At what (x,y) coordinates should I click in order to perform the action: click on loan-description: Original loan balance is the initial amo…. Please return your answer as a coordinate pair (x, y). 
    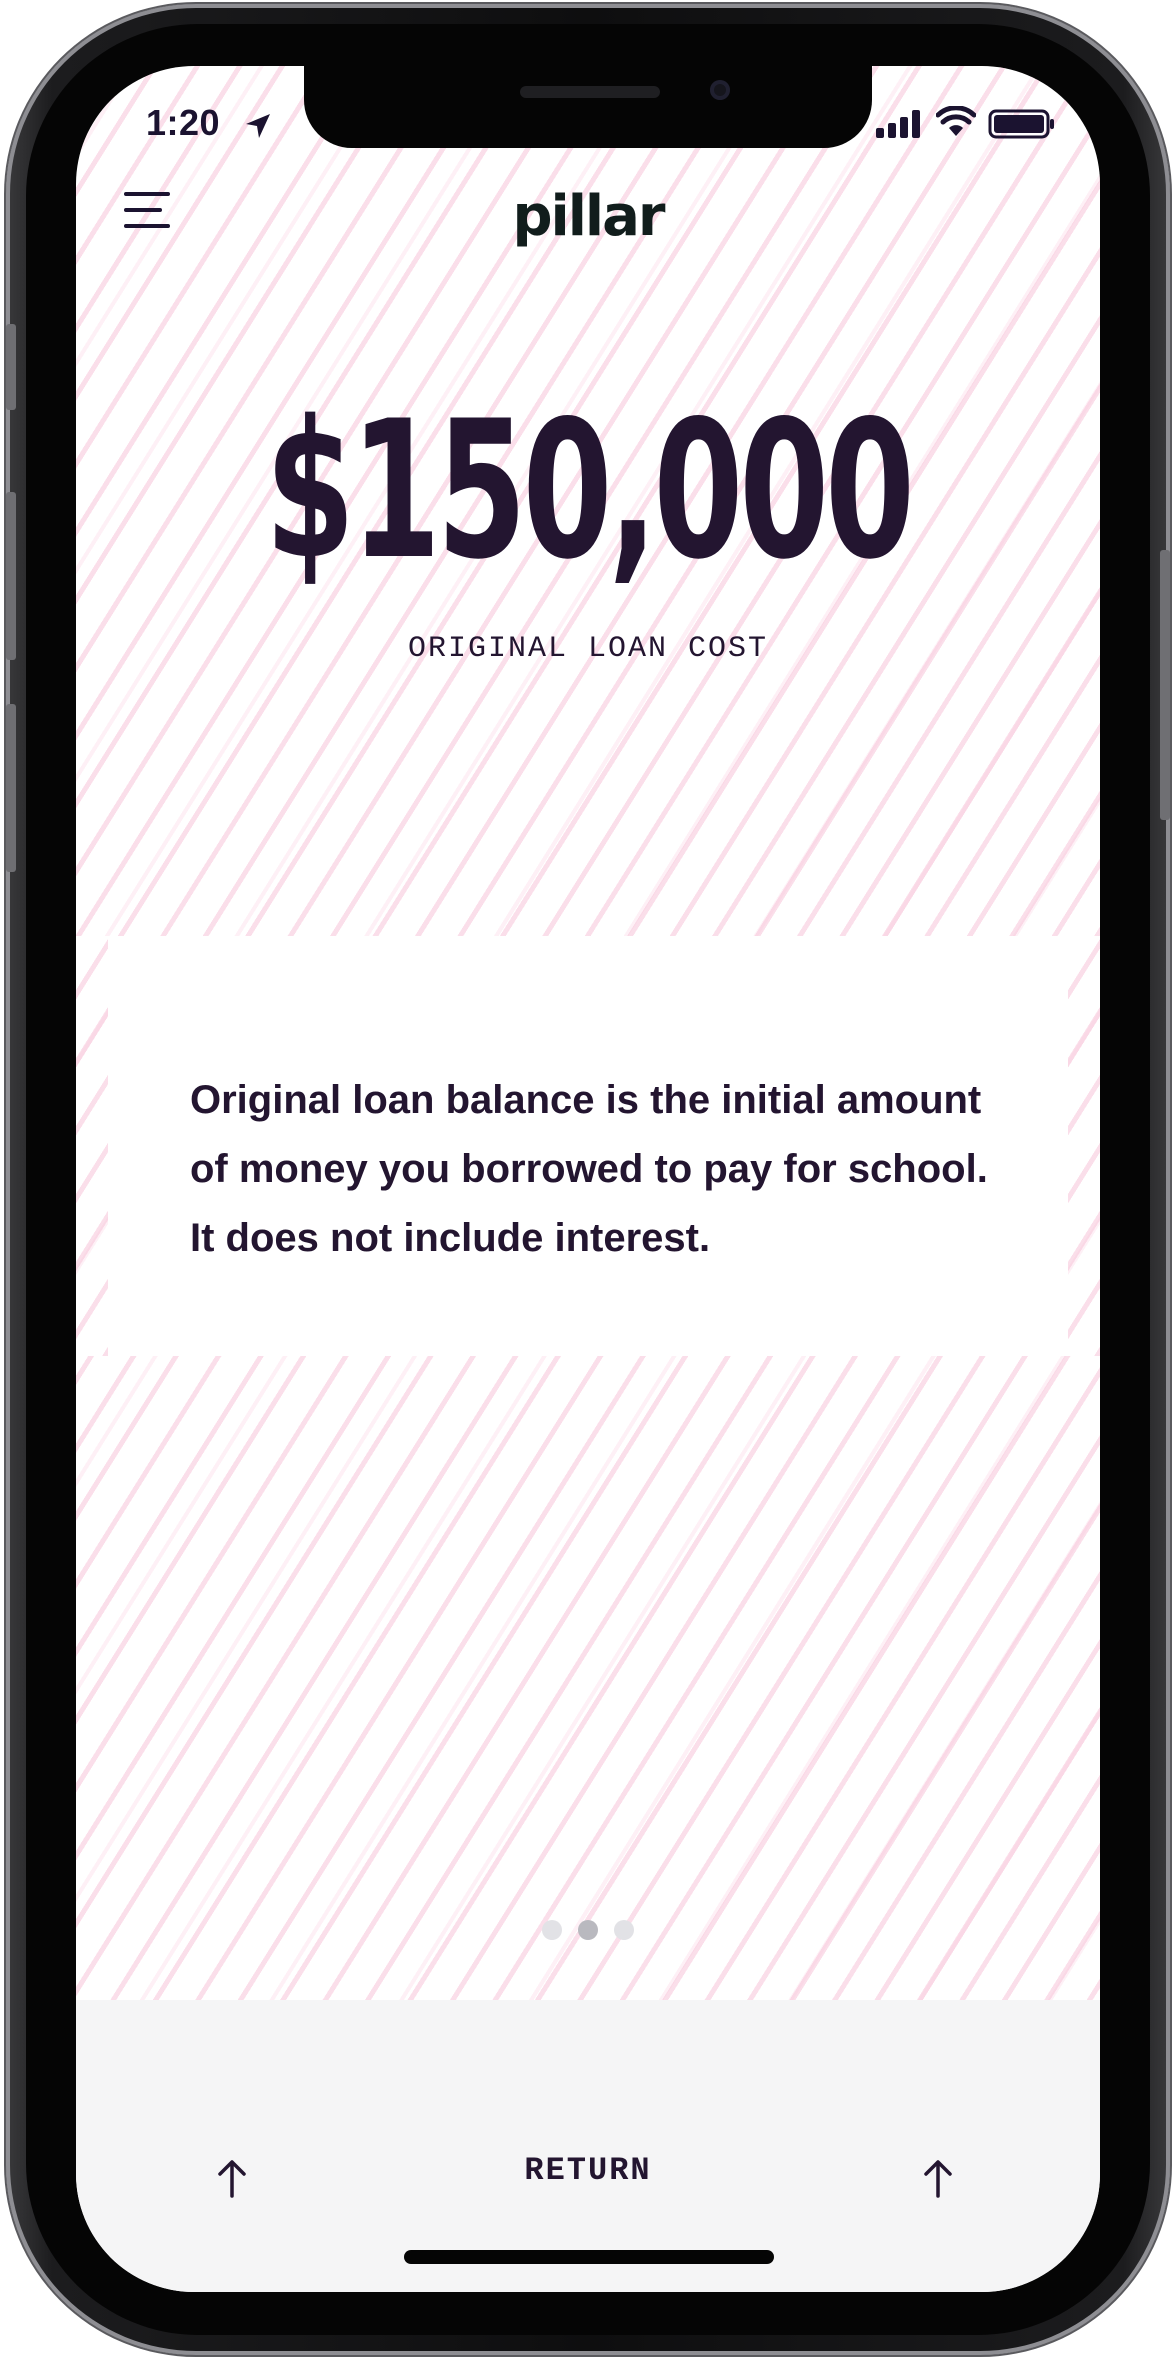
    Looking at the image, I should click on (589, 1169).